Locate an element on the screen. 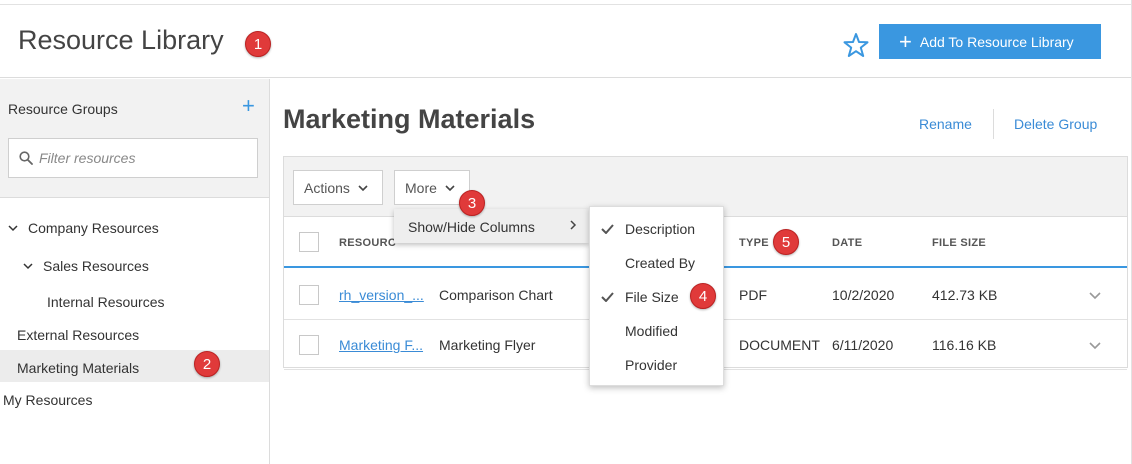 The width and height of the screenshot is (1132, 464). select-all-checkbox is located at coordinates (309, 242).